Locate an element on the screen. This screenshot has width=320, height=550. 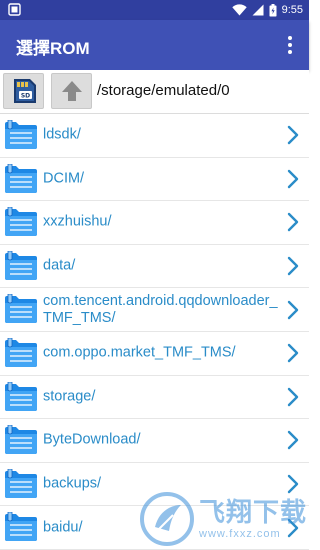
app-bar: 選擇ROM is located at coordinates (154, 45).